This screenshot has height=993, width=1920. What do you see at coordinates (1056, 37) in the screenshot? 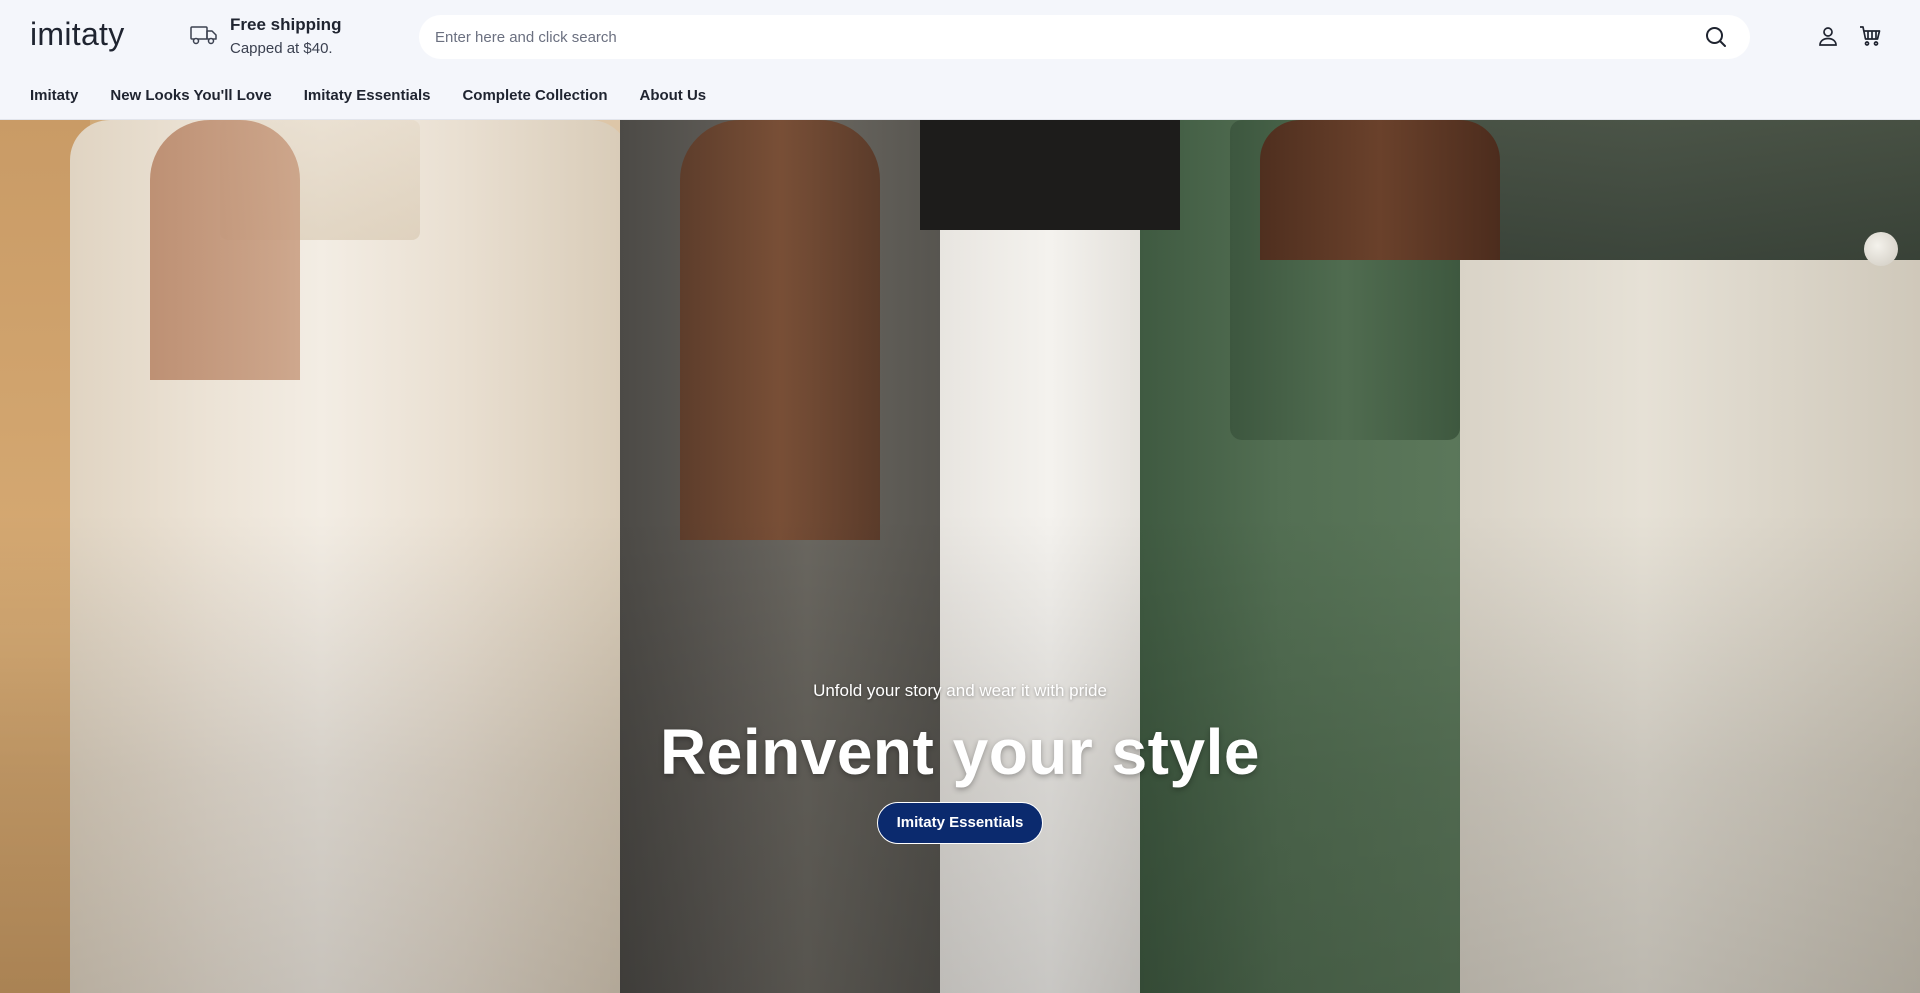
I see `search-input` at bounding box center [1056, 37].